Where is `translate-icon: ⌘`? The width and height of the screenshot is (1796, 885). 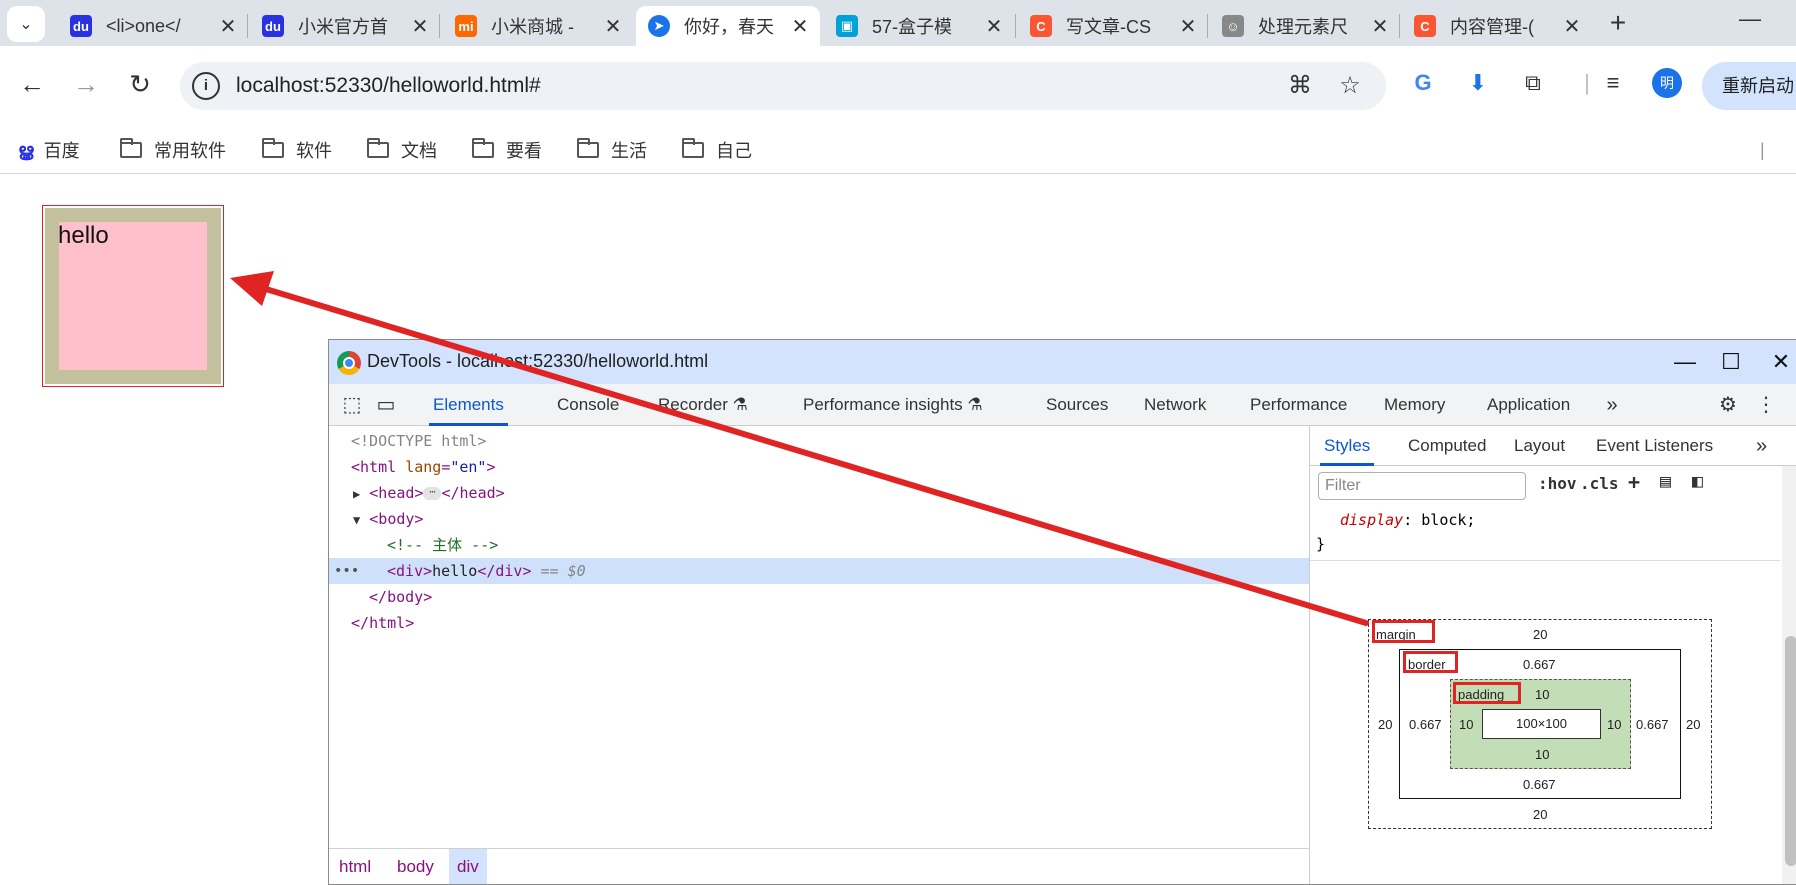 translate-icon: ⌘ is located at coordinates (1300, 86).